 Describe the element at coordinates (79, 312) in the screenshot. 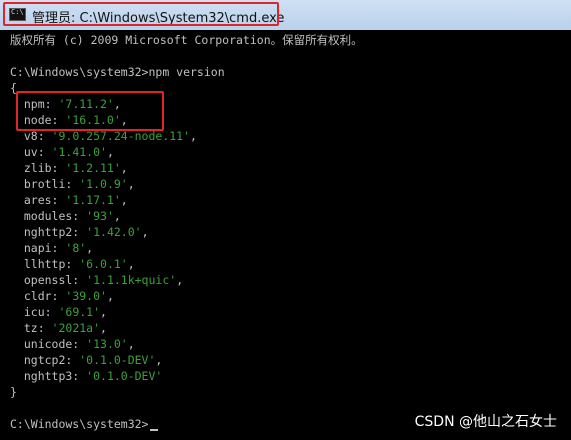

I see `entry-value: '69.1'` at that location.